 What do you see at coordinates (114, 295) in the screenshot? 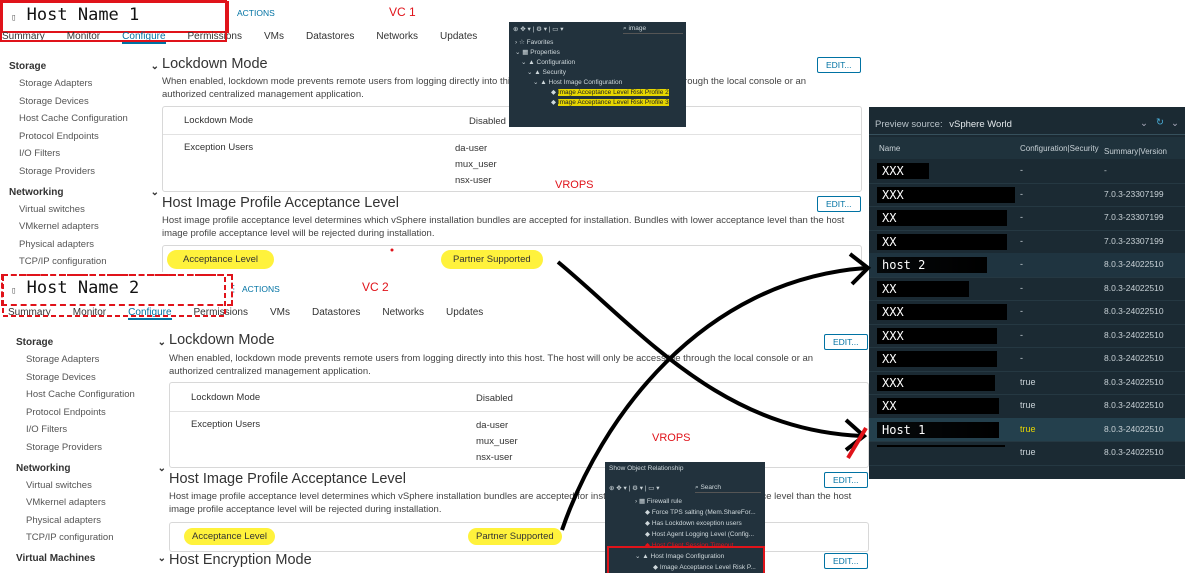
I see `annotation-box-vc2-host` at bounding box center [114, 295].